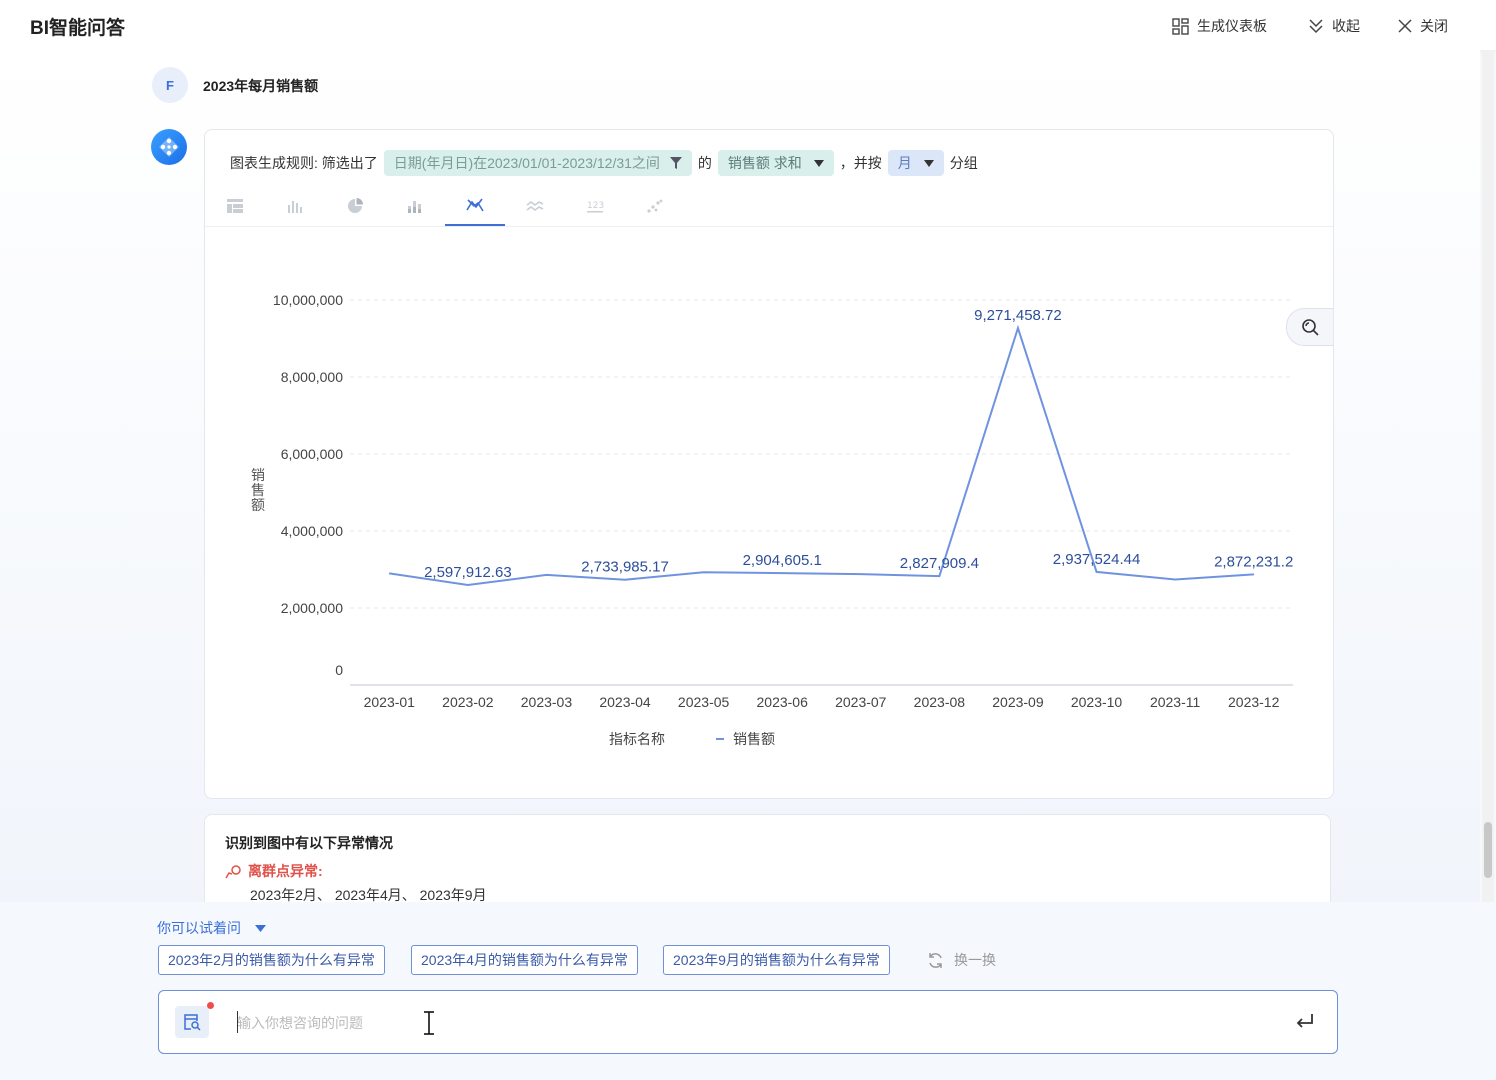 The height and width of the screenshot is (1080, 1496). What do you see at coordinates (637, 739) in the screenshot?
I see `legend-title: 指标名称` at bounding box center [637, 739].